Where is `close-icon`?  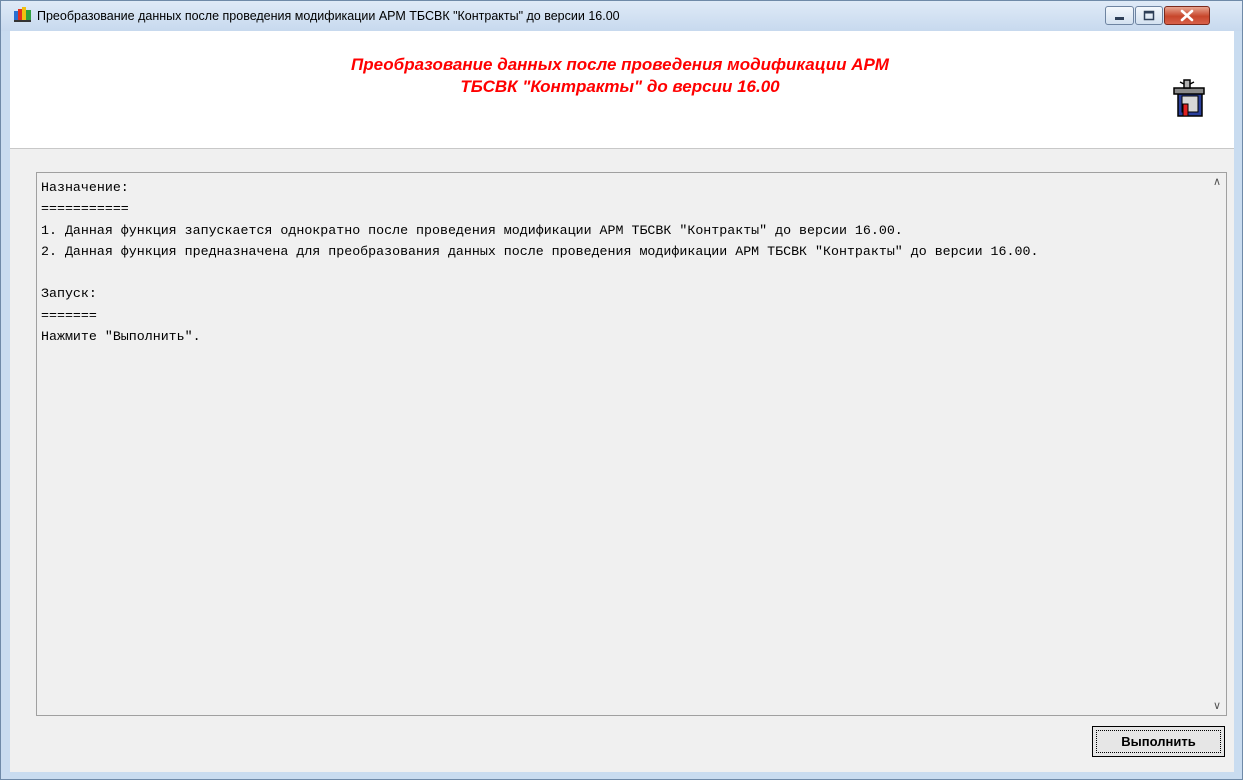 close-icon is located at coordinates (1187, 15).